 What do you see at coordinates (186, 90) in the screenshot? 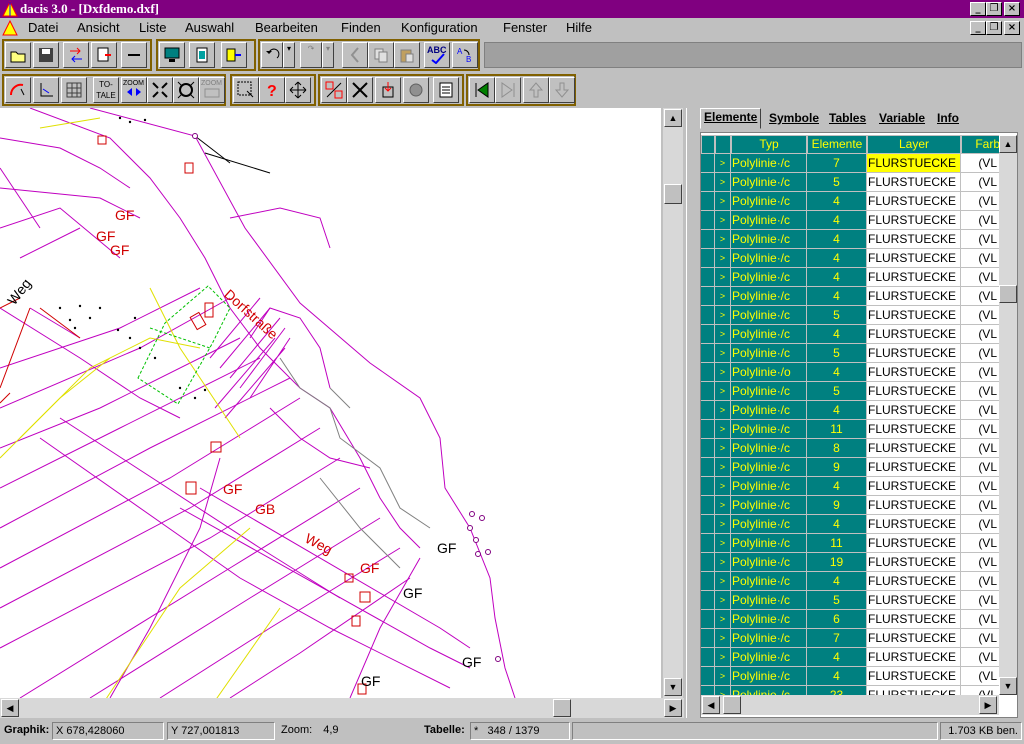
I see `zoom-extents-icon` at bounding box center [186, 90].